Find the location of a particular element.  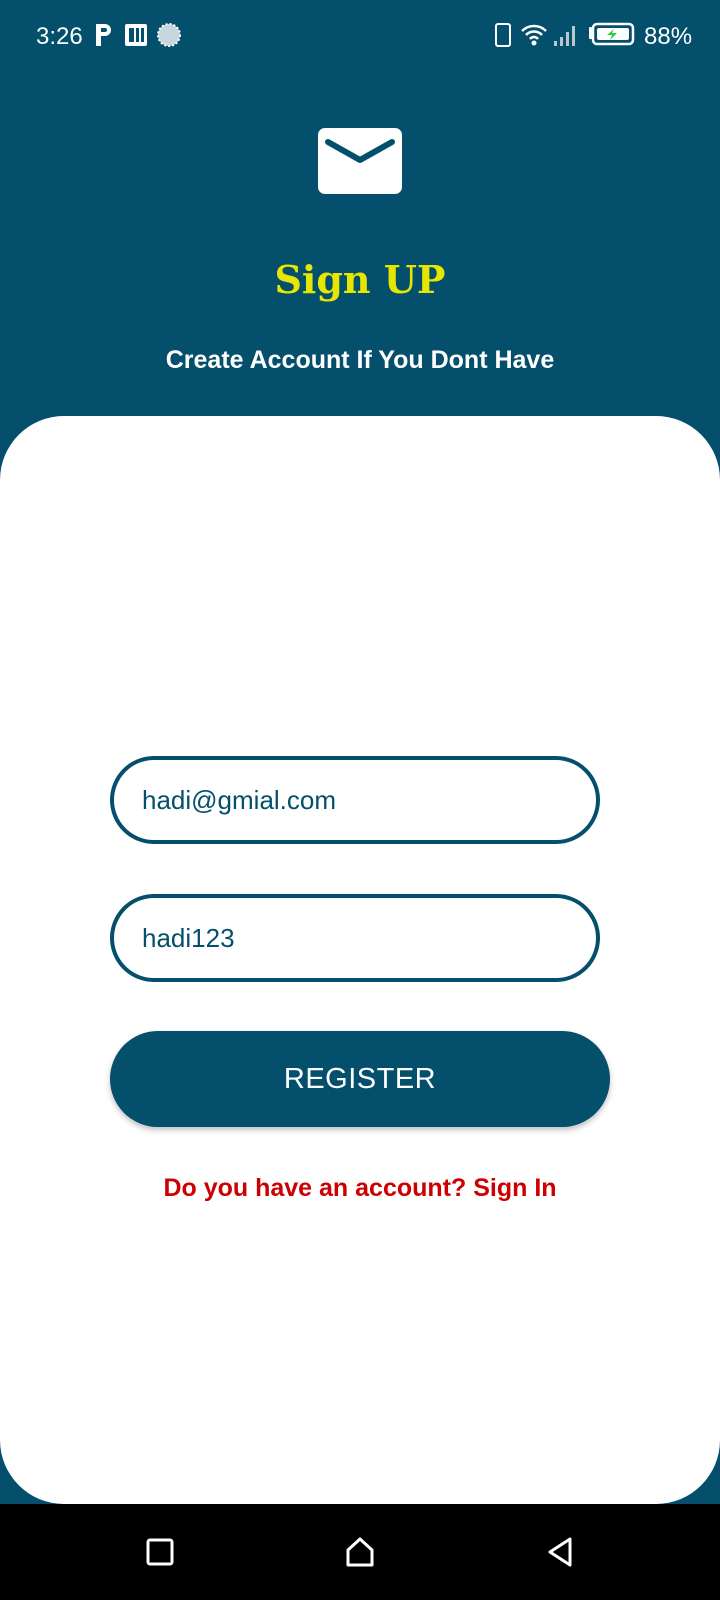

email-field is located at coordinates (355, 800).